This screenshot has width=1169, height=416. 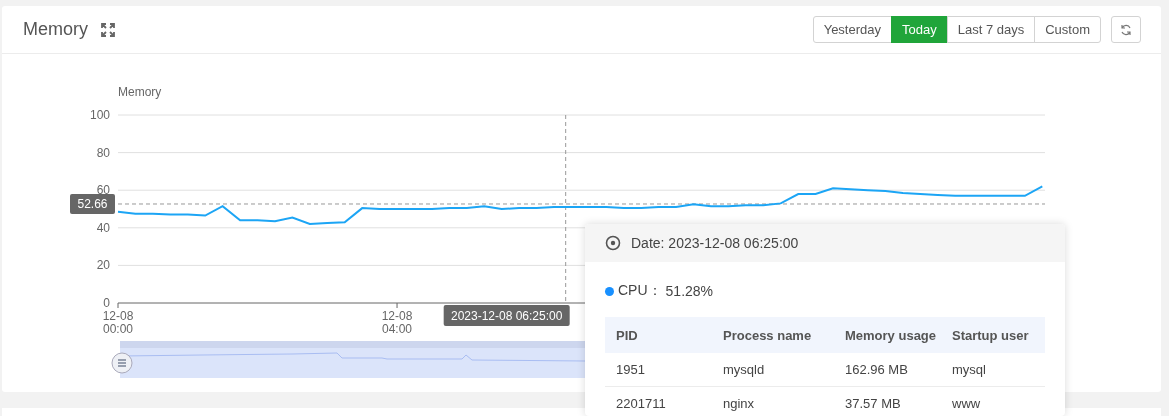 I want to click on value-label: 52.66, so click(x=92, y=204).